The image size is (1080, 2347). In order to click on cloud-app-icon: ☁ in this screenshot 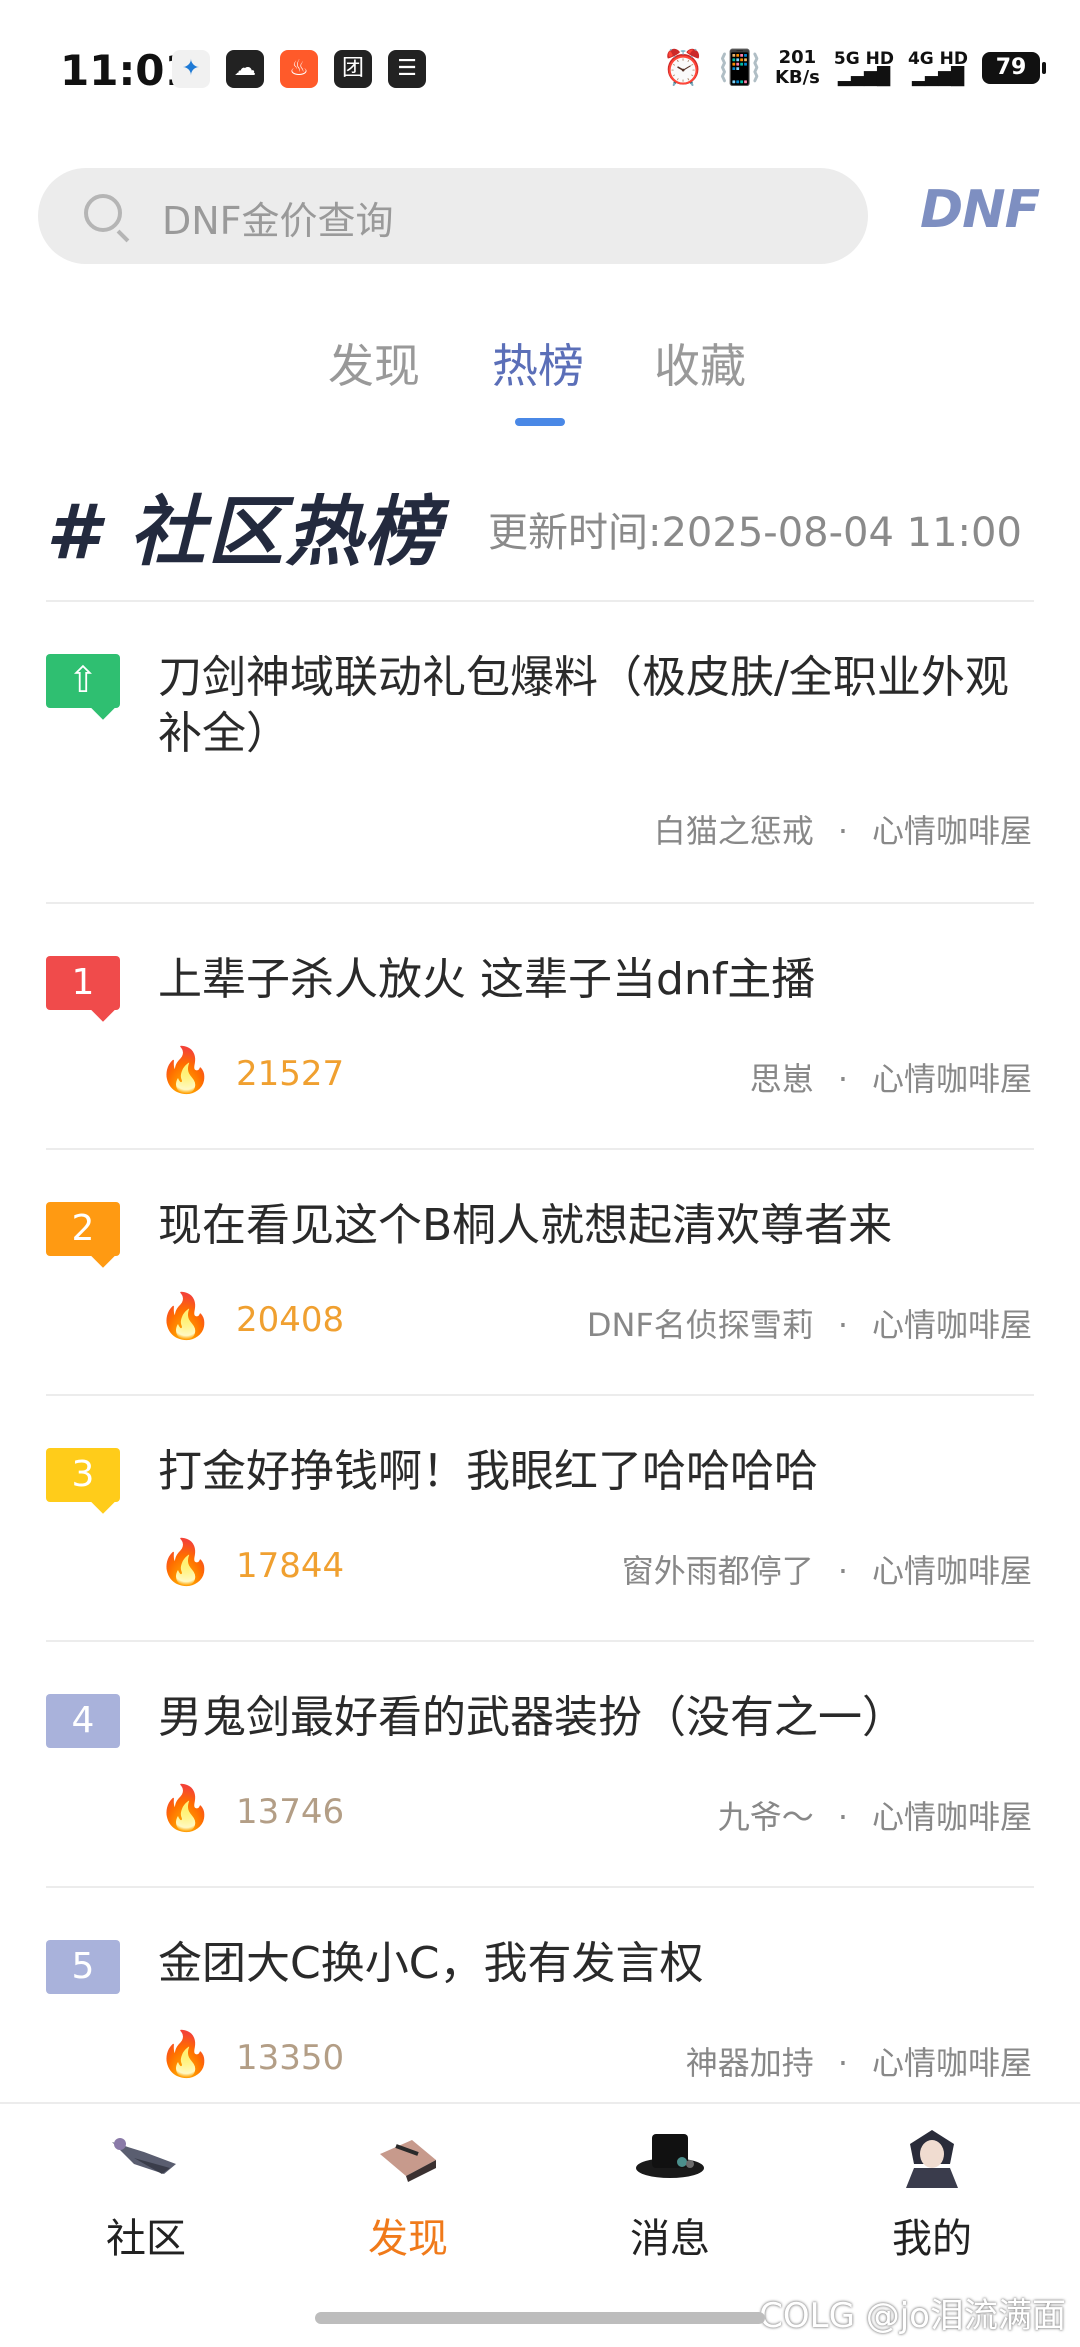, I will do `click(245, 69)`.